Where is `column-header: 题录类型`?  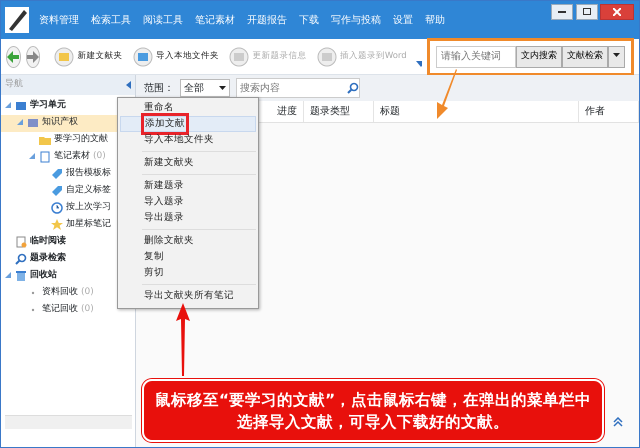
column-header: 题录类型 is located at coordinates (339, 111).